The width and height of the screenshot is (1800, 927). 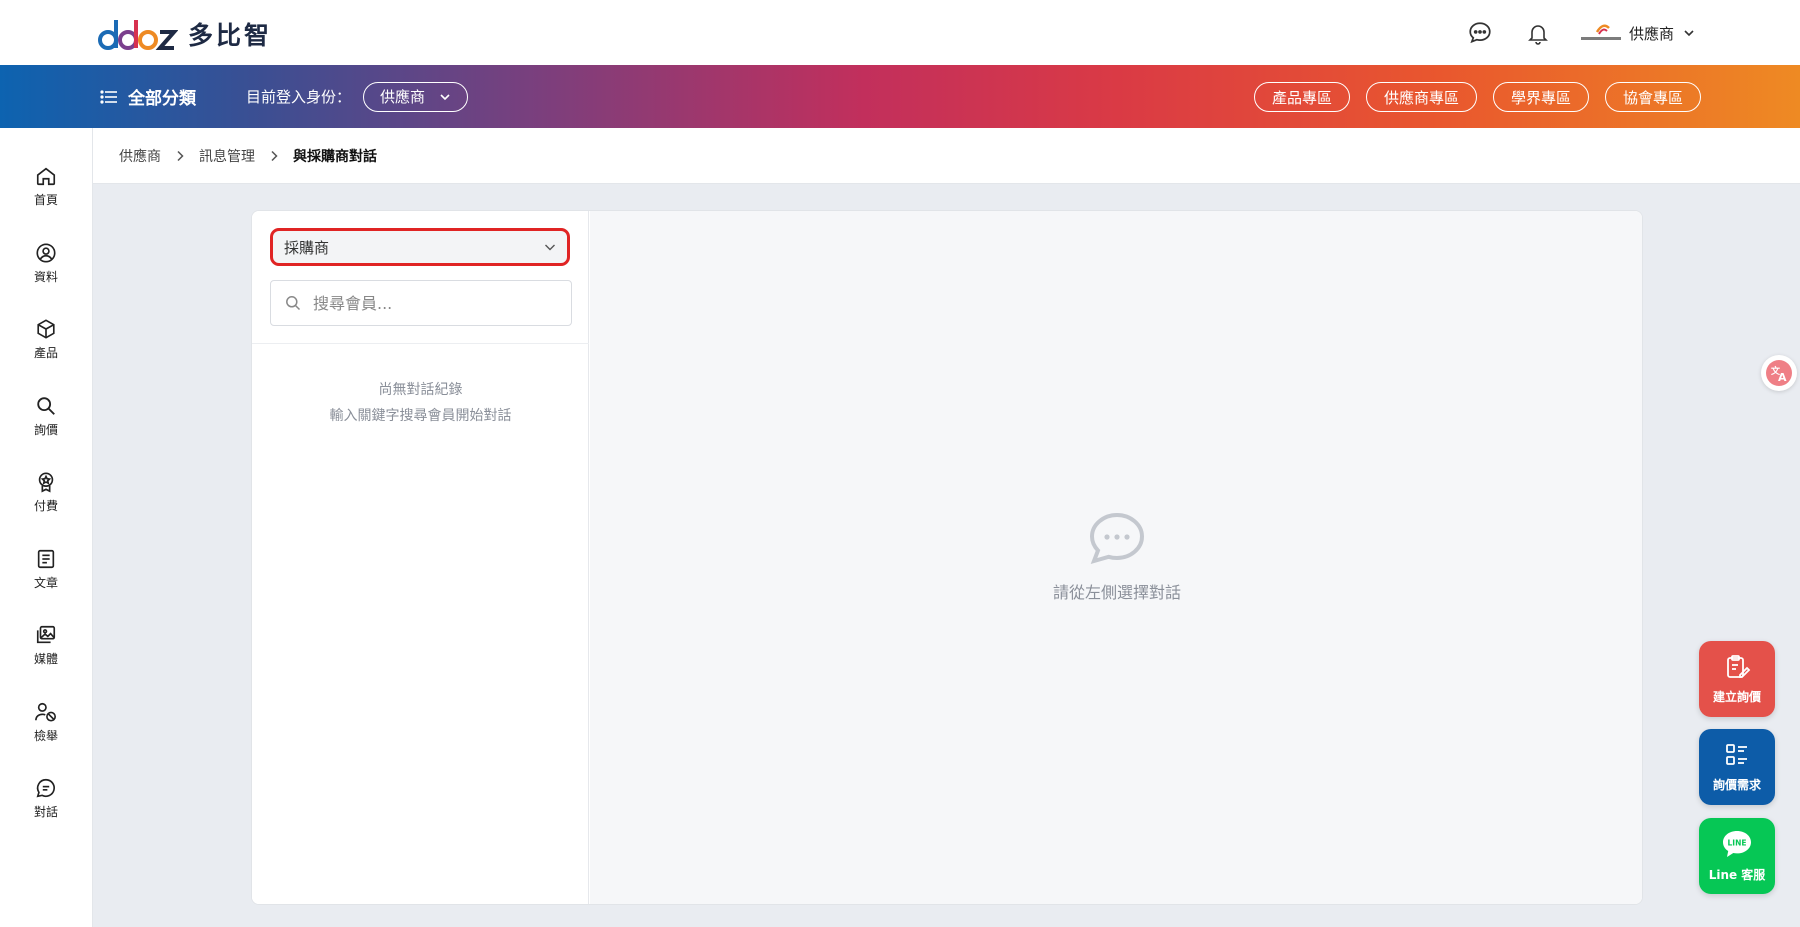 What do you see at coordinates (1782, 377) in the screenshot?
I see `svg-text: A` at bounding box center [1782, 377].